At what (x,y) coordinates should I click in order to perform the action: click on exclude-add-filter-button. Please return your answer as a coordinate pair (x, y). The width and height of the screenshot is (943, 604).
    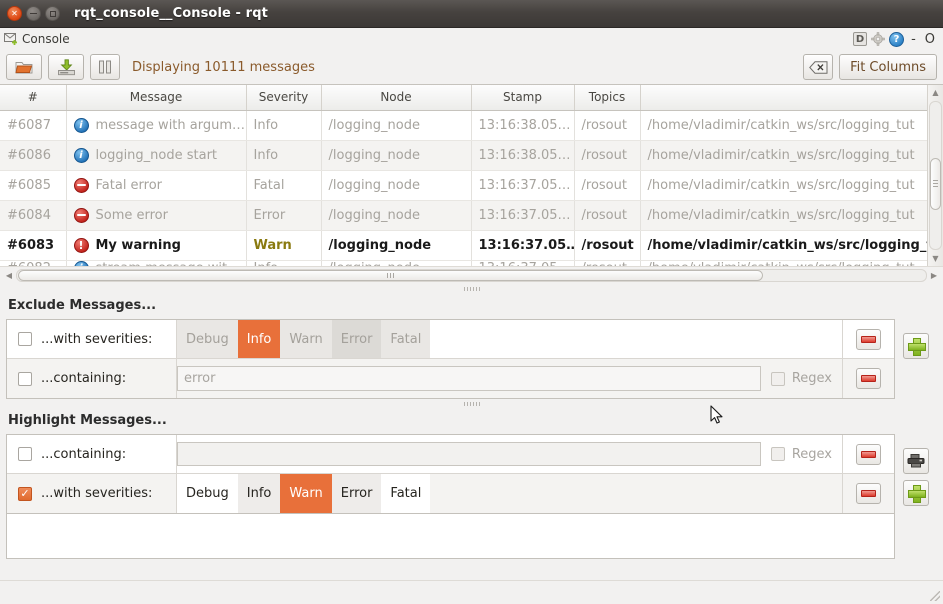
    Looking at the image, I should click on (916, 346).